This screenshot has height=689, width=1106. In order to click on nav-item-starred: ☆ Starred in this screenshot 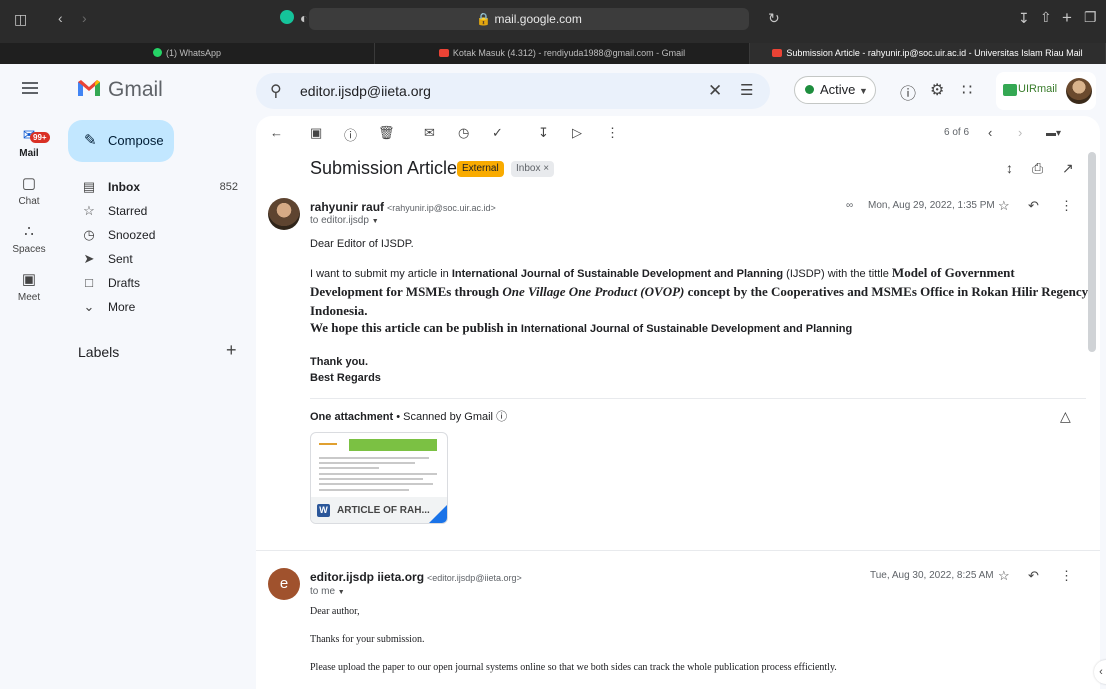, I will do `click(157, 211)`.